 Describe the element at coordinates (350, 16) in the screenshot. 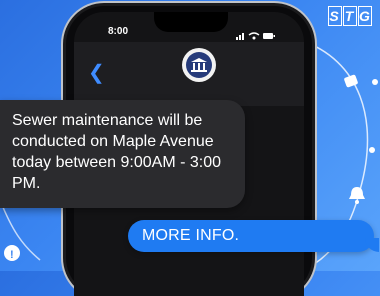

I see `brand-logo: STG` at that location.